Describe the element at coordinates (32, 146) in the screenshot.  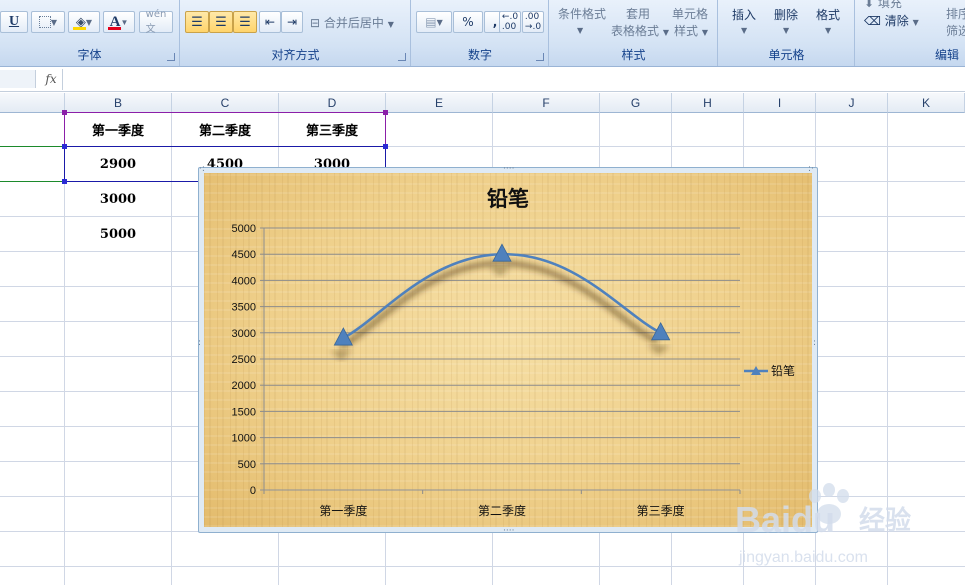
I see `row-label-range-highlight` at that location.